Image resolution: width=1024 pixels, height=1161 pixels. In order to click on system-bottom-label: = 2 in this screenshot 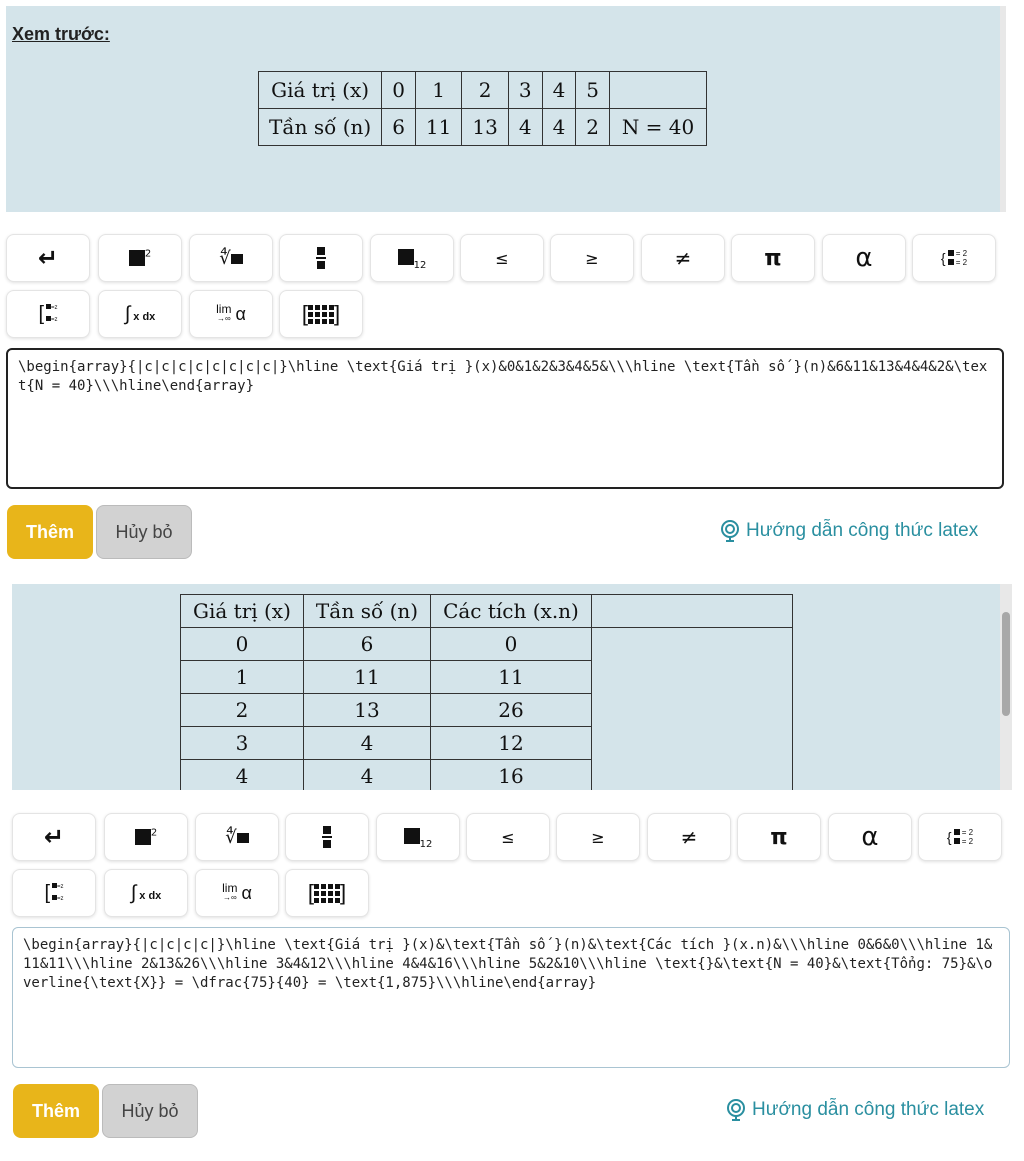, I will do `click(961, 262)`.